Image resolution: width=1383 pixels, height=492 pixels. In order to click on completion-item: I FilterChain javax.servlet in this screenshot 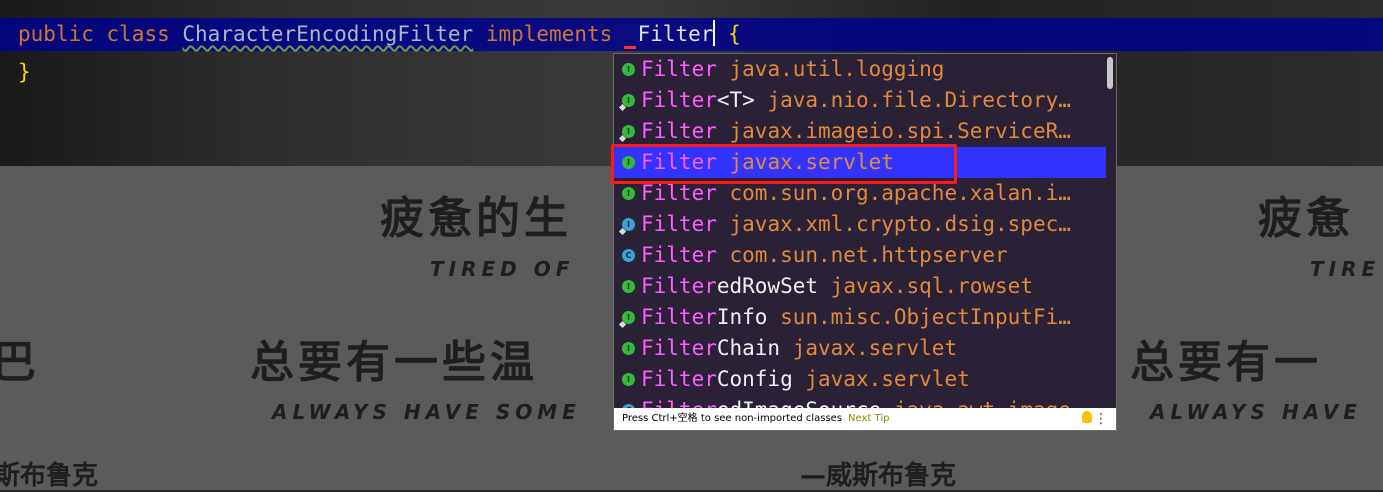, I will do `click(860, 348)`.